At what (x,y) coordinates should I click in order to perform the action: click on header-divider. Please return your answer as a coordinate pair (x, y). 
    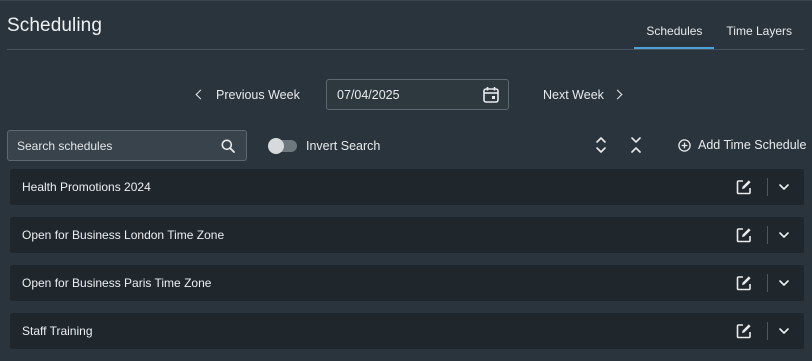
    Looking at the image, I should click on (405, 49).